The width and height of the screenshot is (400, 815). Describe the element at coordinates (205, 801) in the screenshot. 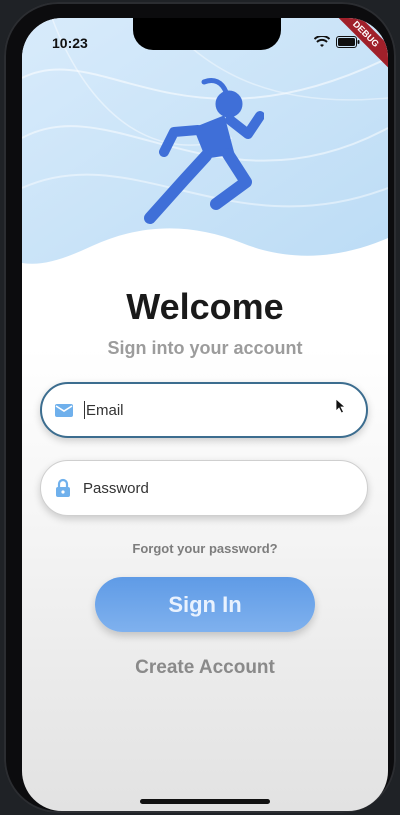

I see `home-indicator` at that location.